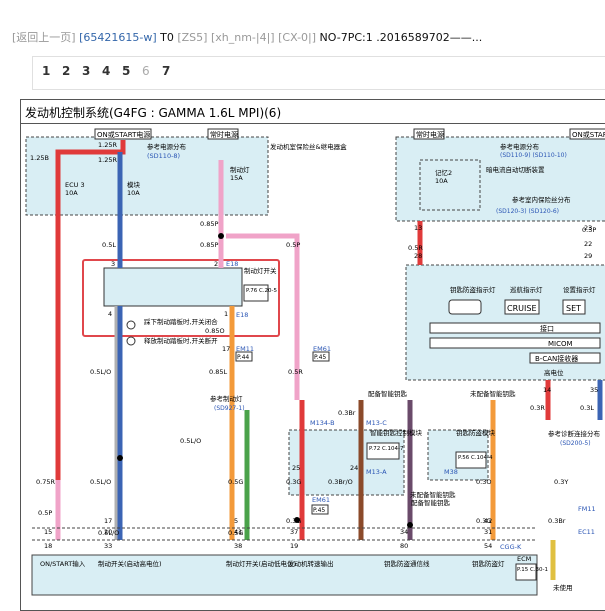 This screenshot has width=605, height=611. I want to click on pin-number: 3, so click(113, 264).